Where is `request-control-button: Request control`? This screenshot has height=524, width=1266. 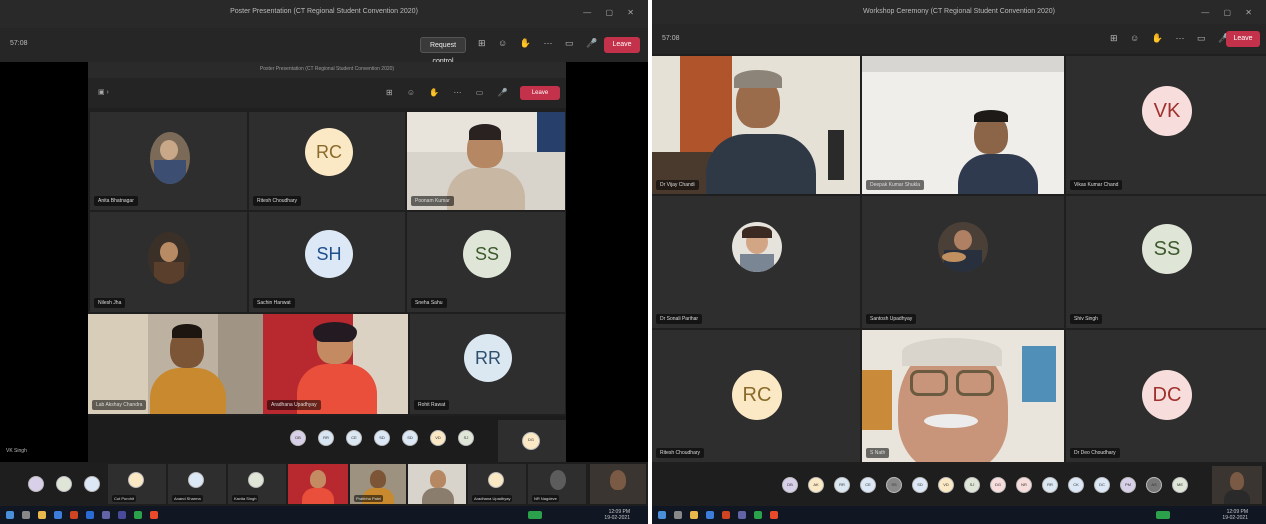 request-control-button: Request control is located at coordinates (443, 51).